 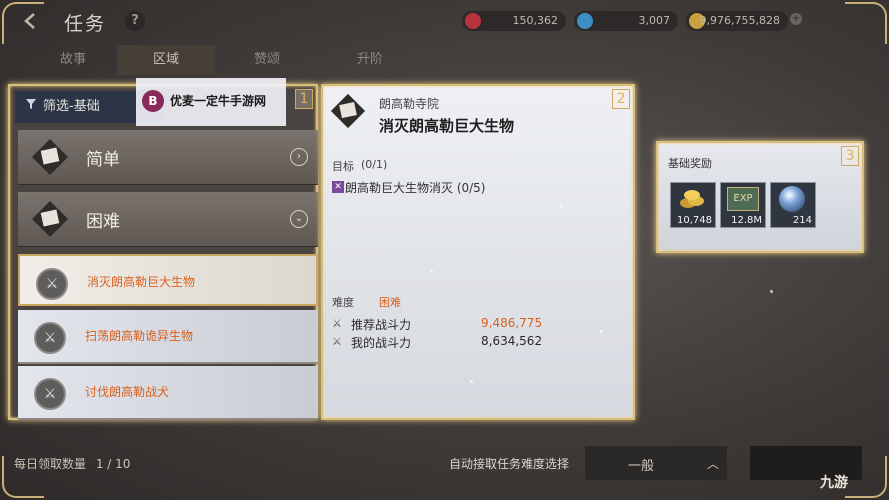 What do you see at coordinates (656, 463) in the screenshot?
I see `difficulty-dropdown: 一般 ︿` at bounding box center [656, 463].